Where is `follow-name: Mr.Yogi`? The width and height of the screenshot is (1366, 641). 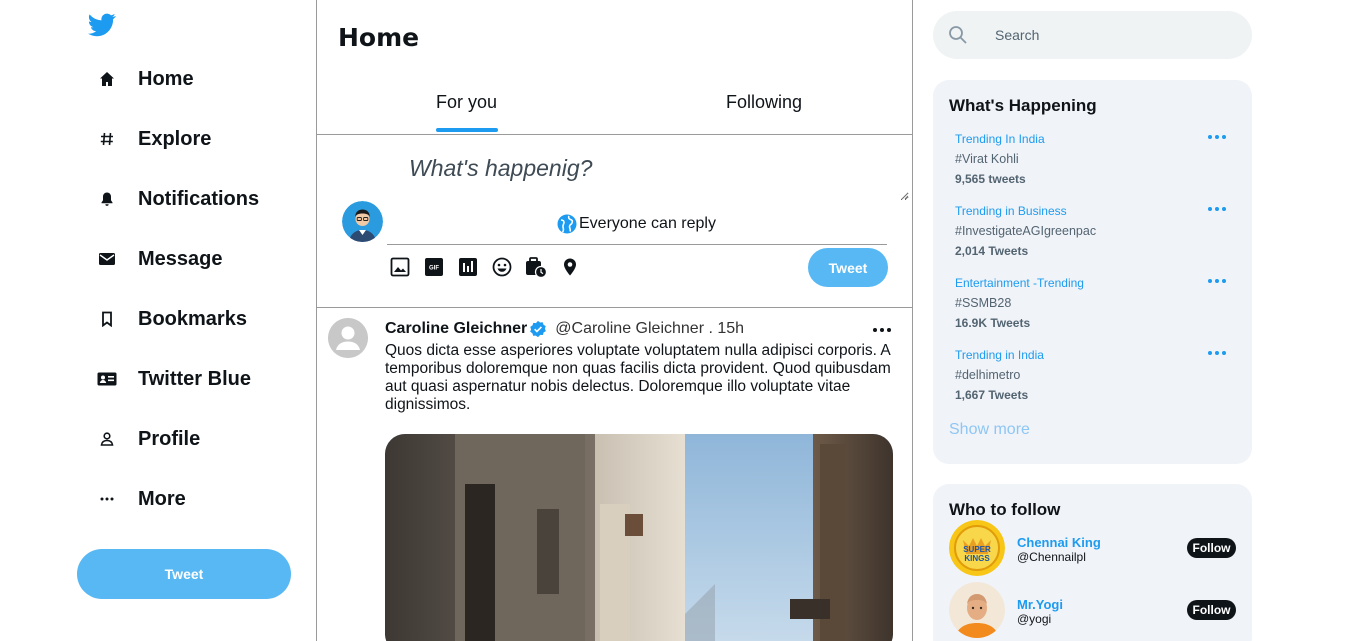
follow-name: Mr.Yogi is located at coordinates (1040, 604).